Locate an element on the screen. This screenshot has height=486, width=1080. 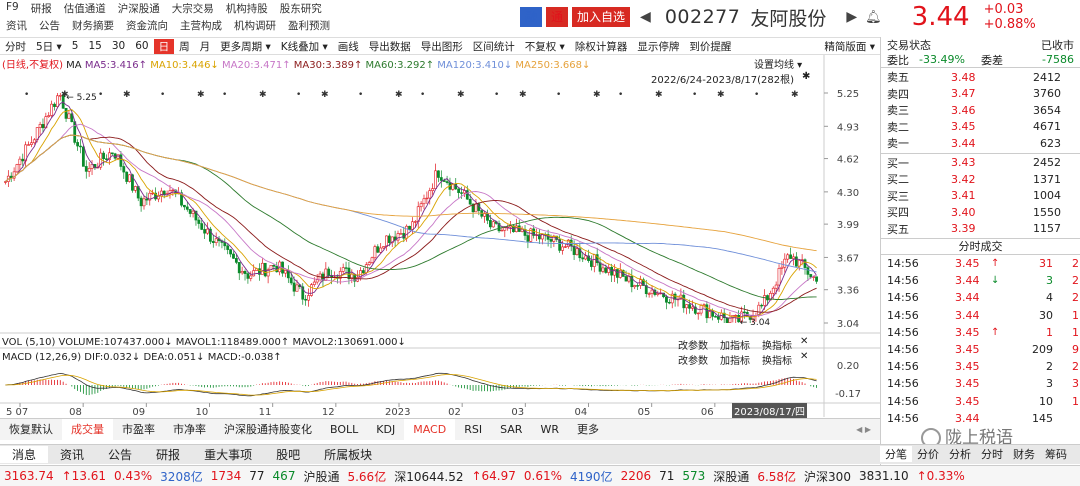
nav-link: F9 is located at coordinates (12, 9).